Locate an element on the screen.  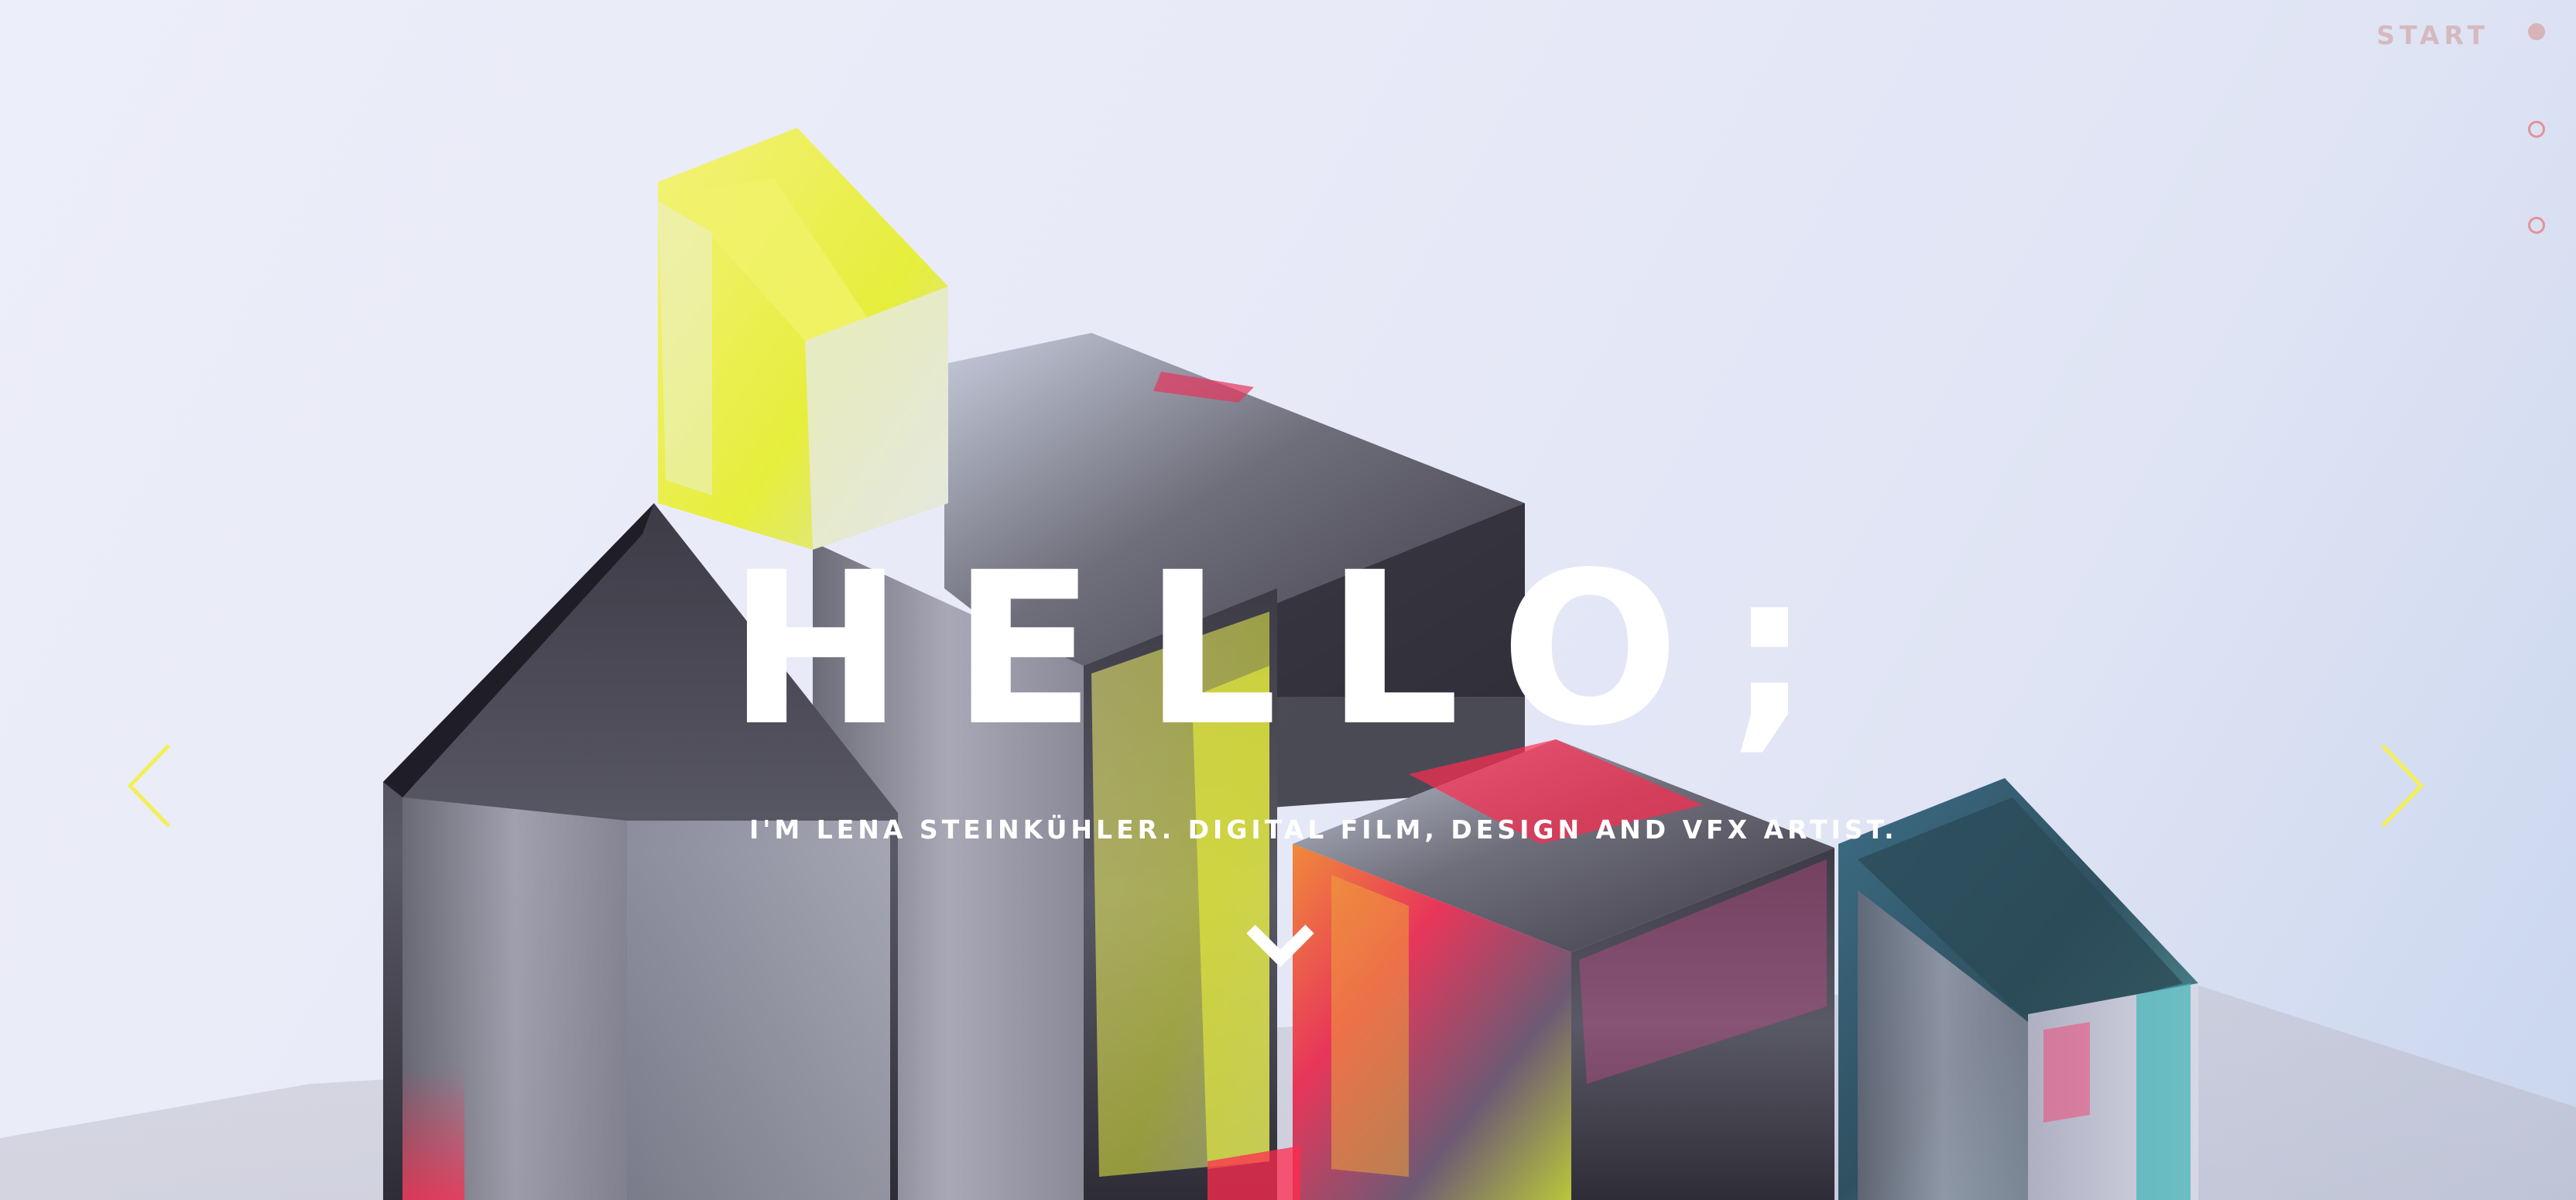
scroll-down-button is located at coordinates (1280, 946).